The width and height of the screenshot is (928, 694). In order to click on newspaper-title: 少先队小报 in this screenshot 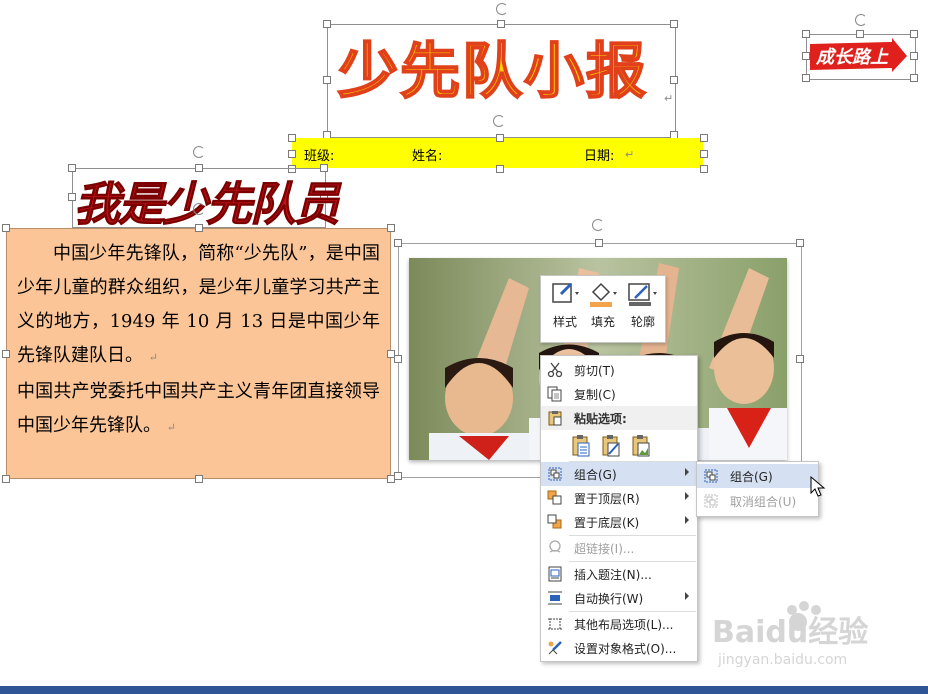, I will do `click(492, 72)`.